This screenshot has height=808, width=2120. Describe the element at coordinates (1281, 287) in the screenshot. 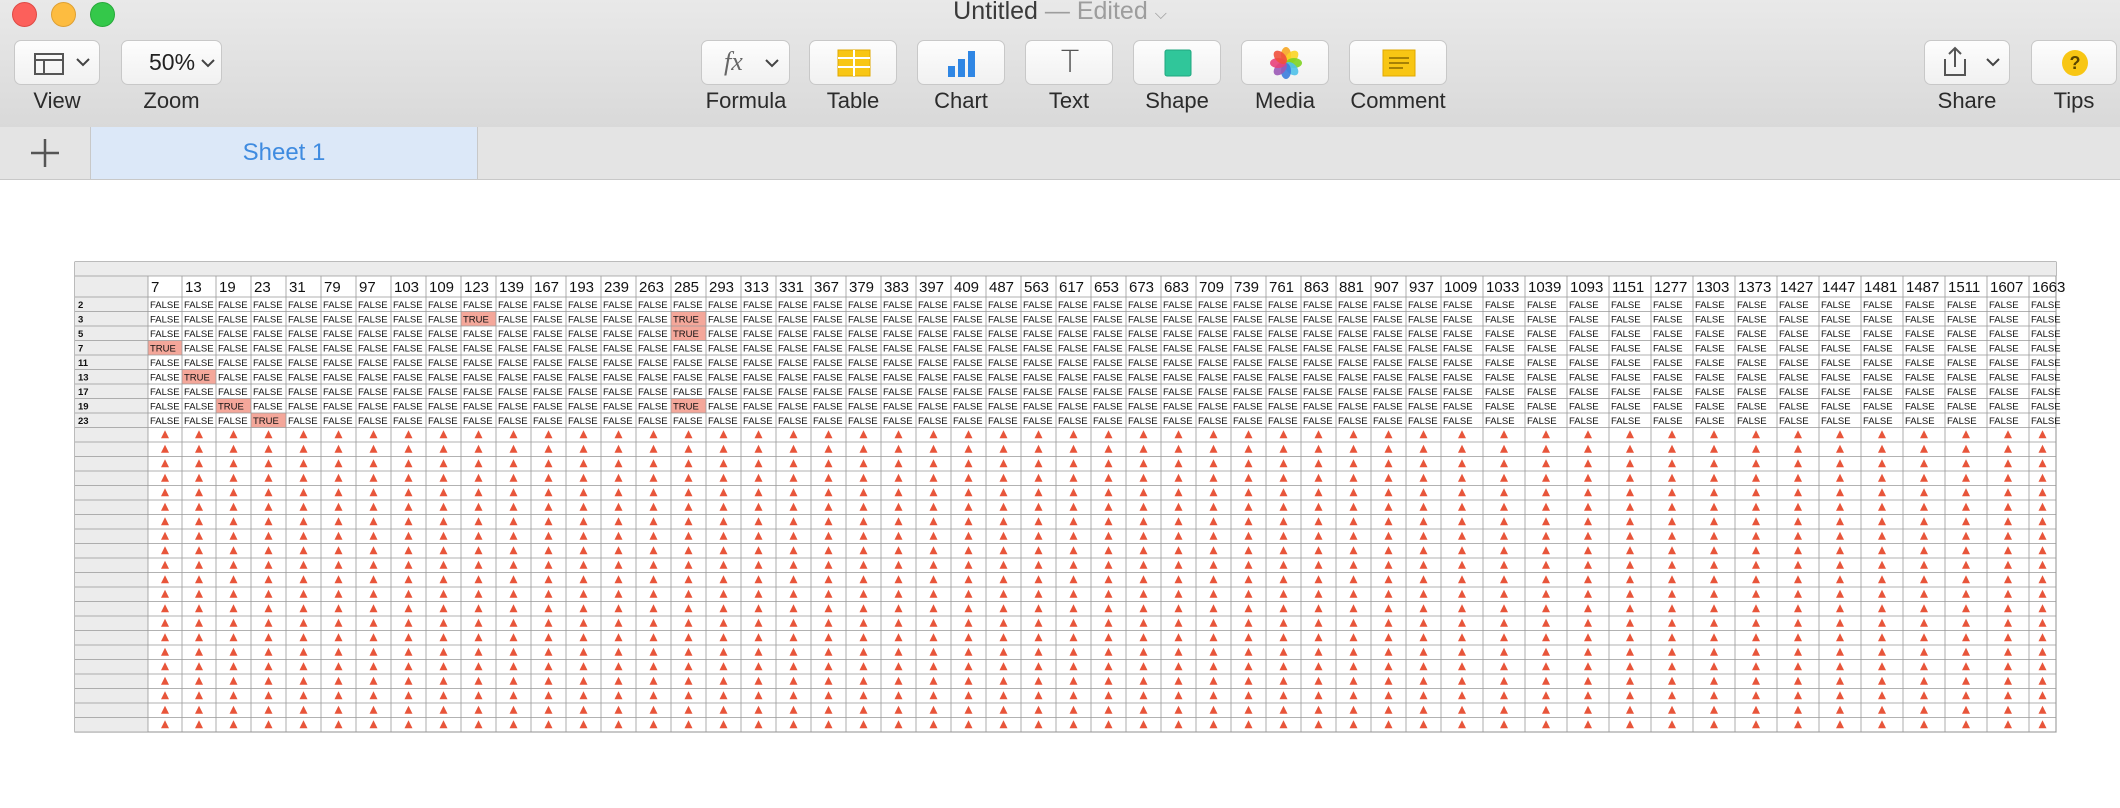

I see `column-header-cell: 761` at that location.